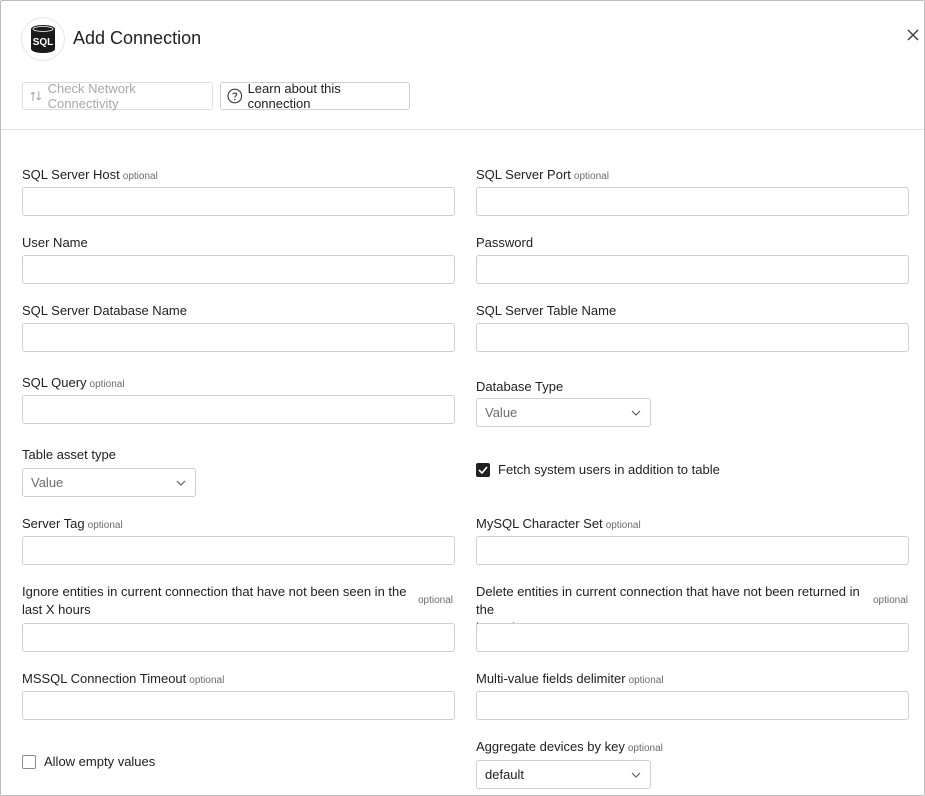  What do you see at coordinates (505, 774) in the screenshot?
I see `aggregate-devices-value: default` at bounding box center [505, 774].